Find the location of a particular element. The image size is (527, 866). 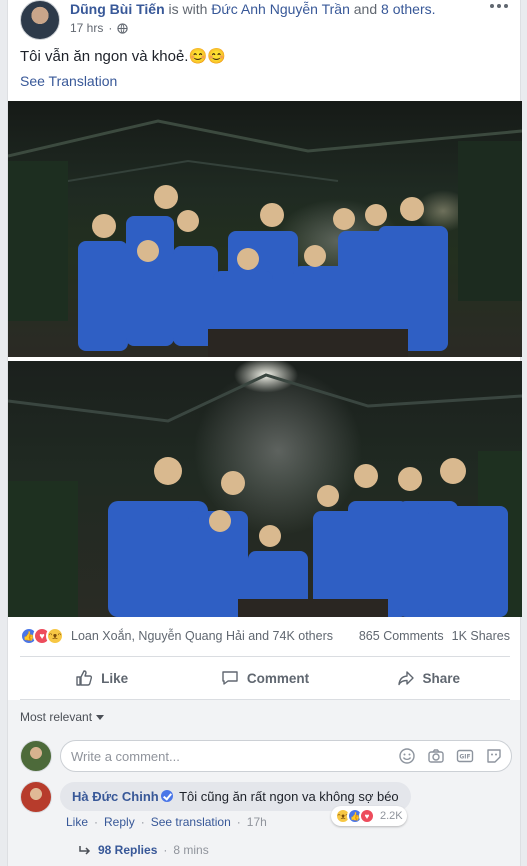

sticker-icon is located at coordinates (494, 756).